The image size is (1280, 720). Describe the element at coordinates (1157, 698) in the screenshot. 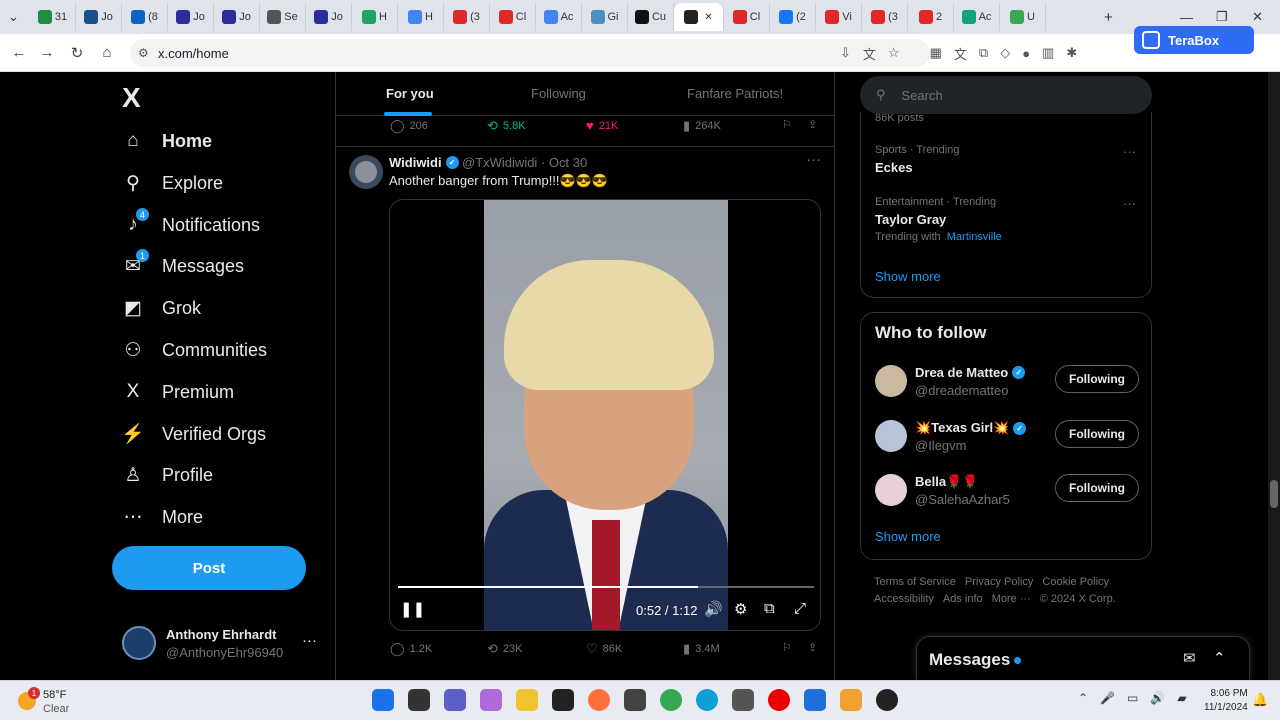

I see `volume-icon: 🔊` at that location.